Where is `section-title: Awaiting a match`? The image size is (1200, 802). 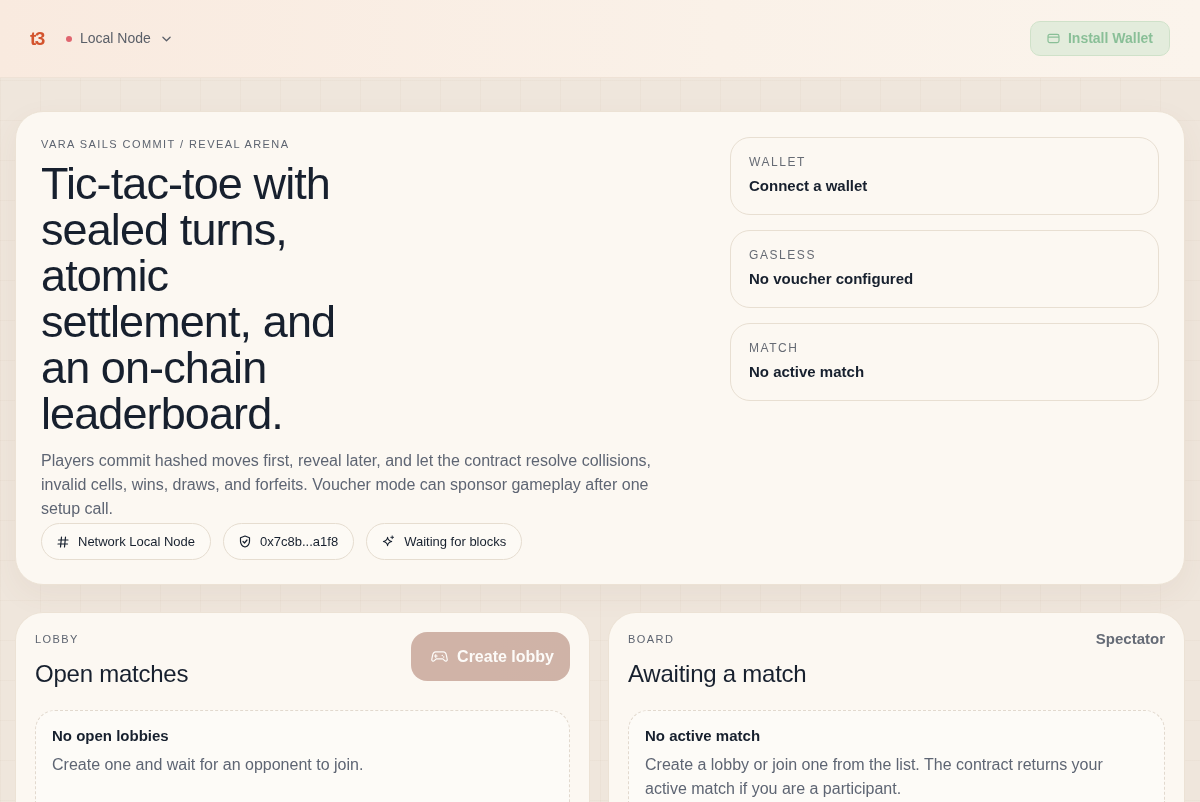 section-title: Awaiting a match is located at coordinates (717, 674).